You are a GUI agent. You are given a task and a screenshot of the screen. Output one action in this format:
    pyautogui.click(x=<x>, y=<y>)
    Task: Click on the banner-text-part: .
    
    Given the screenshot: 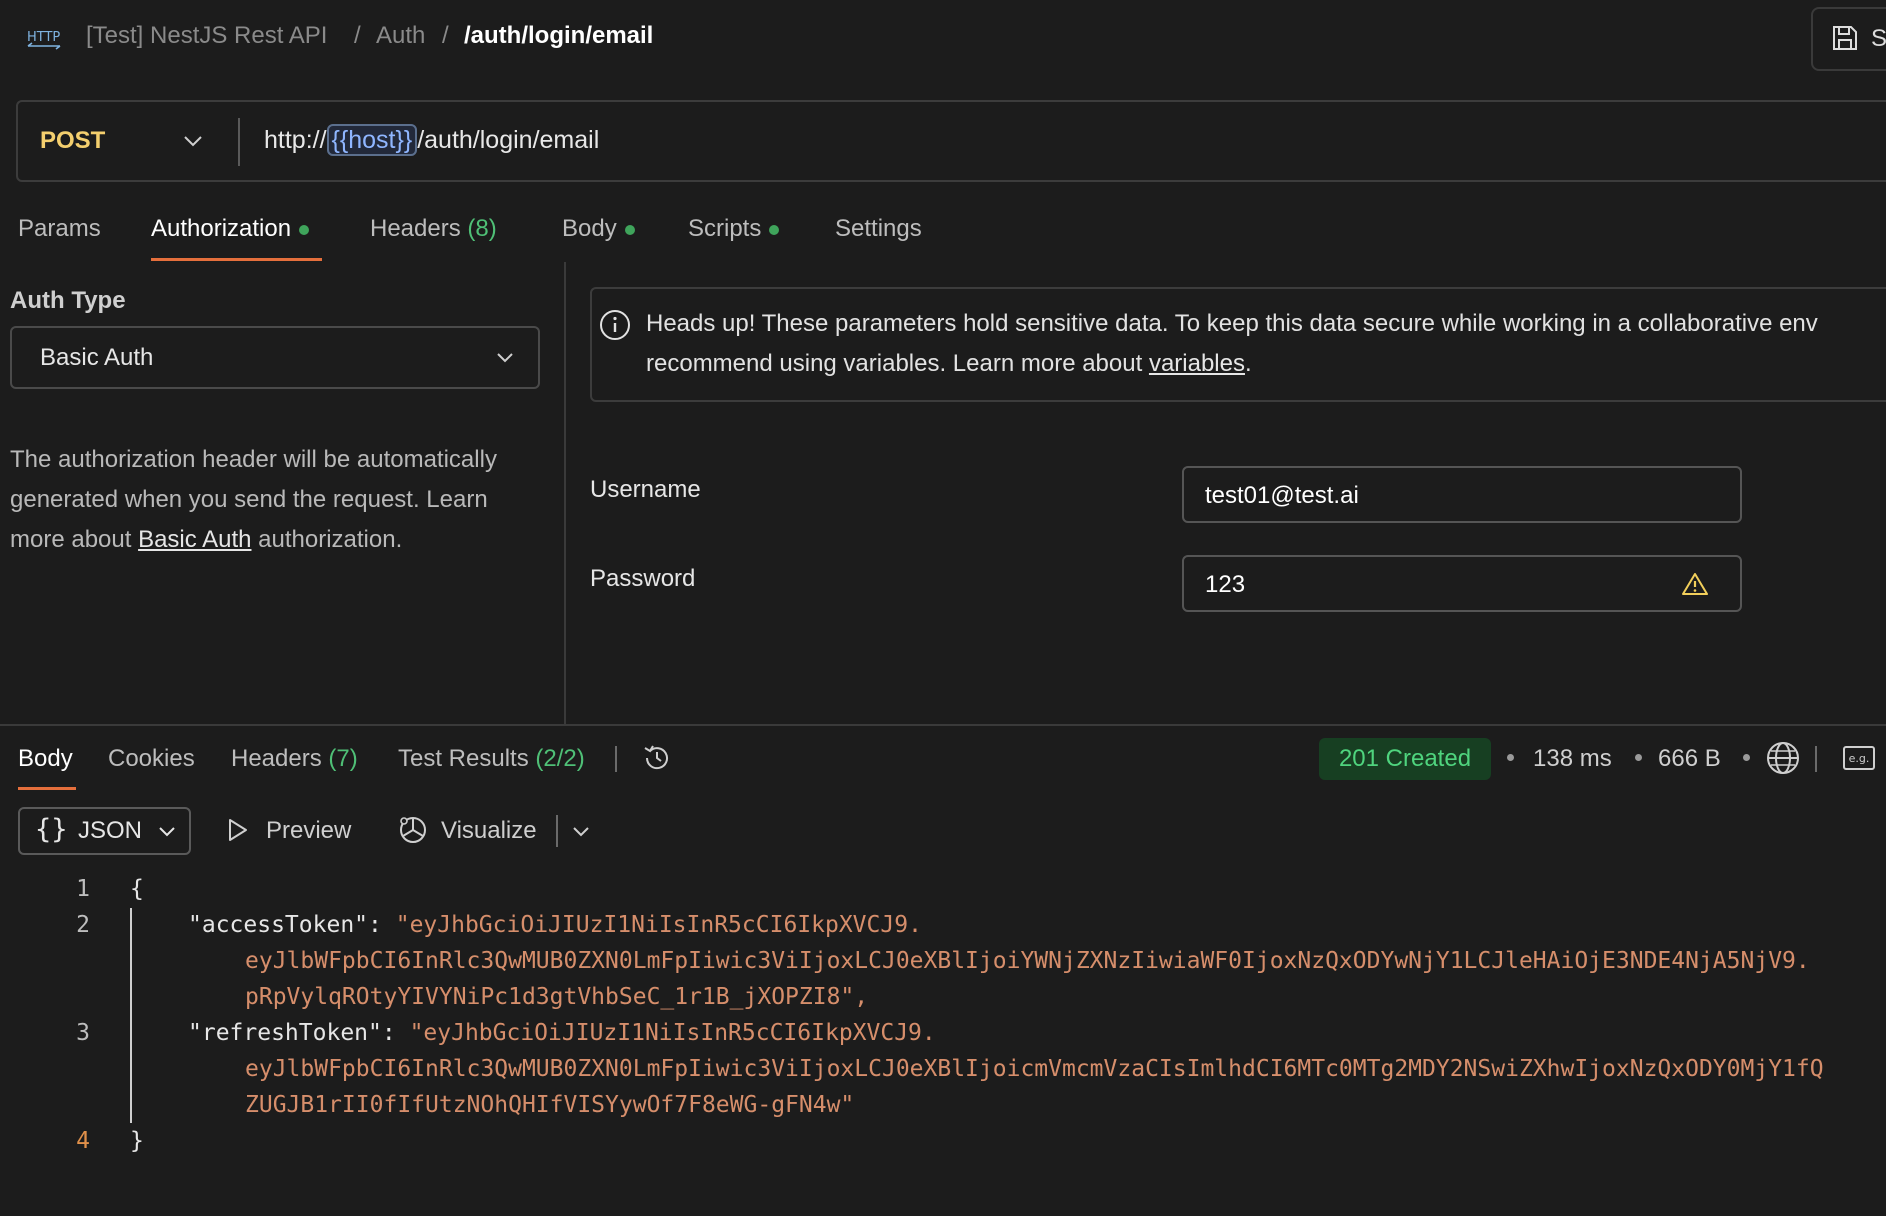 What is the action you would take?
    pyautogui.click(x=1248, y=363)
    